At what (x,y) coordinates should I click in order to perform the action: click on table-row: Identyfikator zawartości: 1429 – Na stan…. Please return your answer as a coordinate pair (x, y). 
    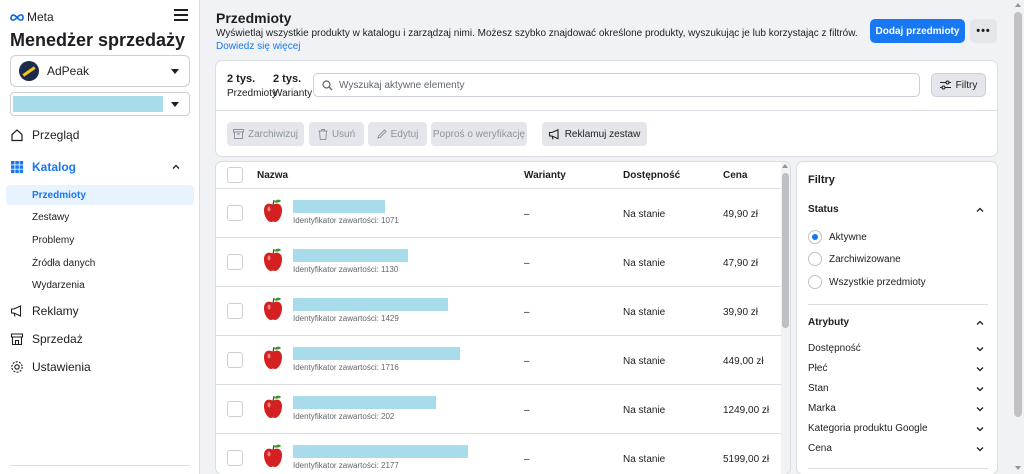
    Looking at the image, I should click on (503, 311).